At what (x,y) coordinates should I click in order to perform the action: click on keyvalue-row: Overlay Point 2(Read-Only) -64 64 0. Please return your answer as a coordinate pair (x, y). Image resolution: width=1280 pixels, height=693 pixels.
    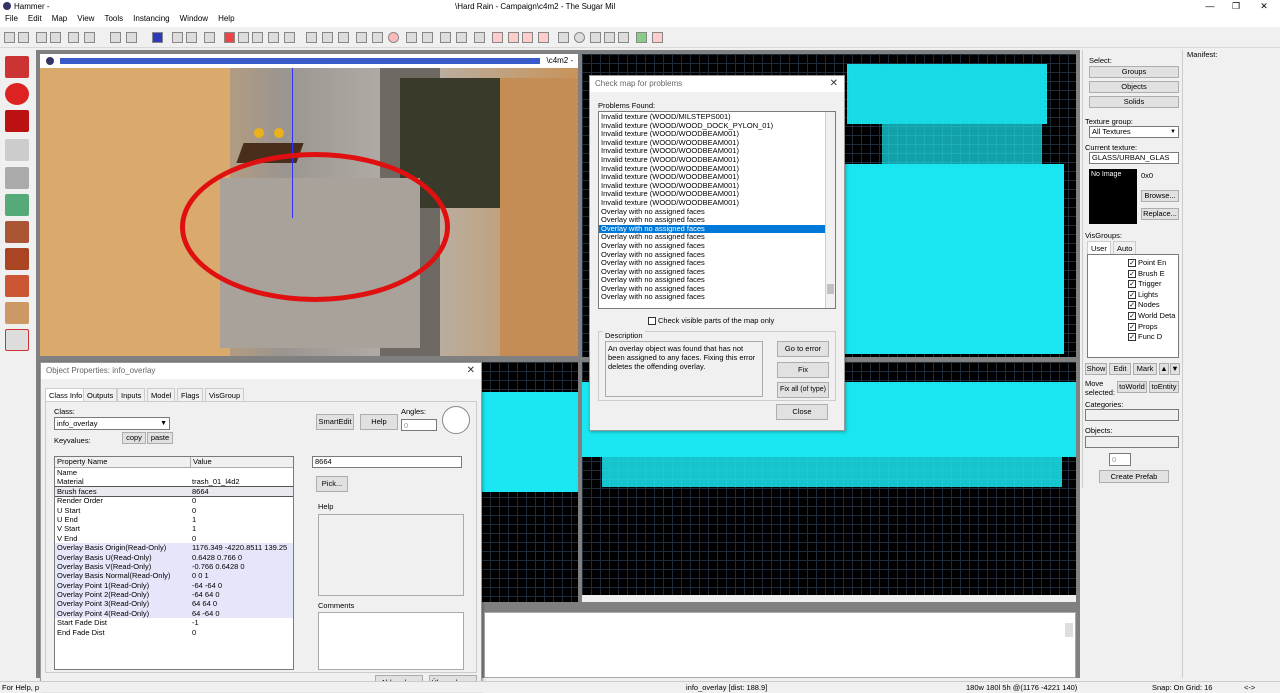
    Looking at the image, I should click on (174, 595).